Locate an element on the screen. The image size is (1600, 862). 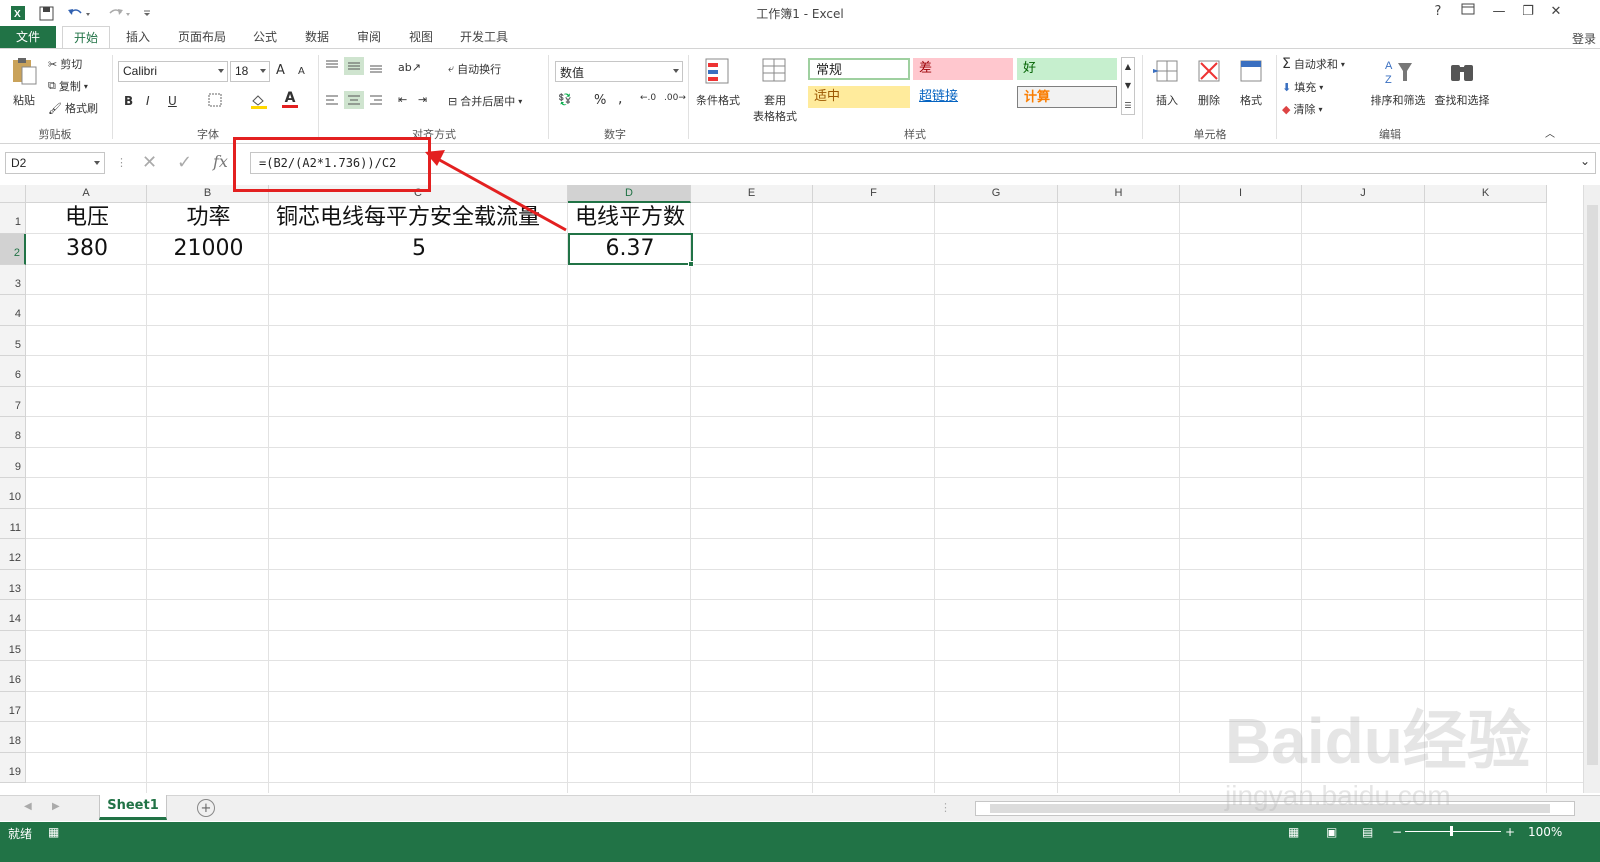
fill-color-button is located at coordinates (259, 101).